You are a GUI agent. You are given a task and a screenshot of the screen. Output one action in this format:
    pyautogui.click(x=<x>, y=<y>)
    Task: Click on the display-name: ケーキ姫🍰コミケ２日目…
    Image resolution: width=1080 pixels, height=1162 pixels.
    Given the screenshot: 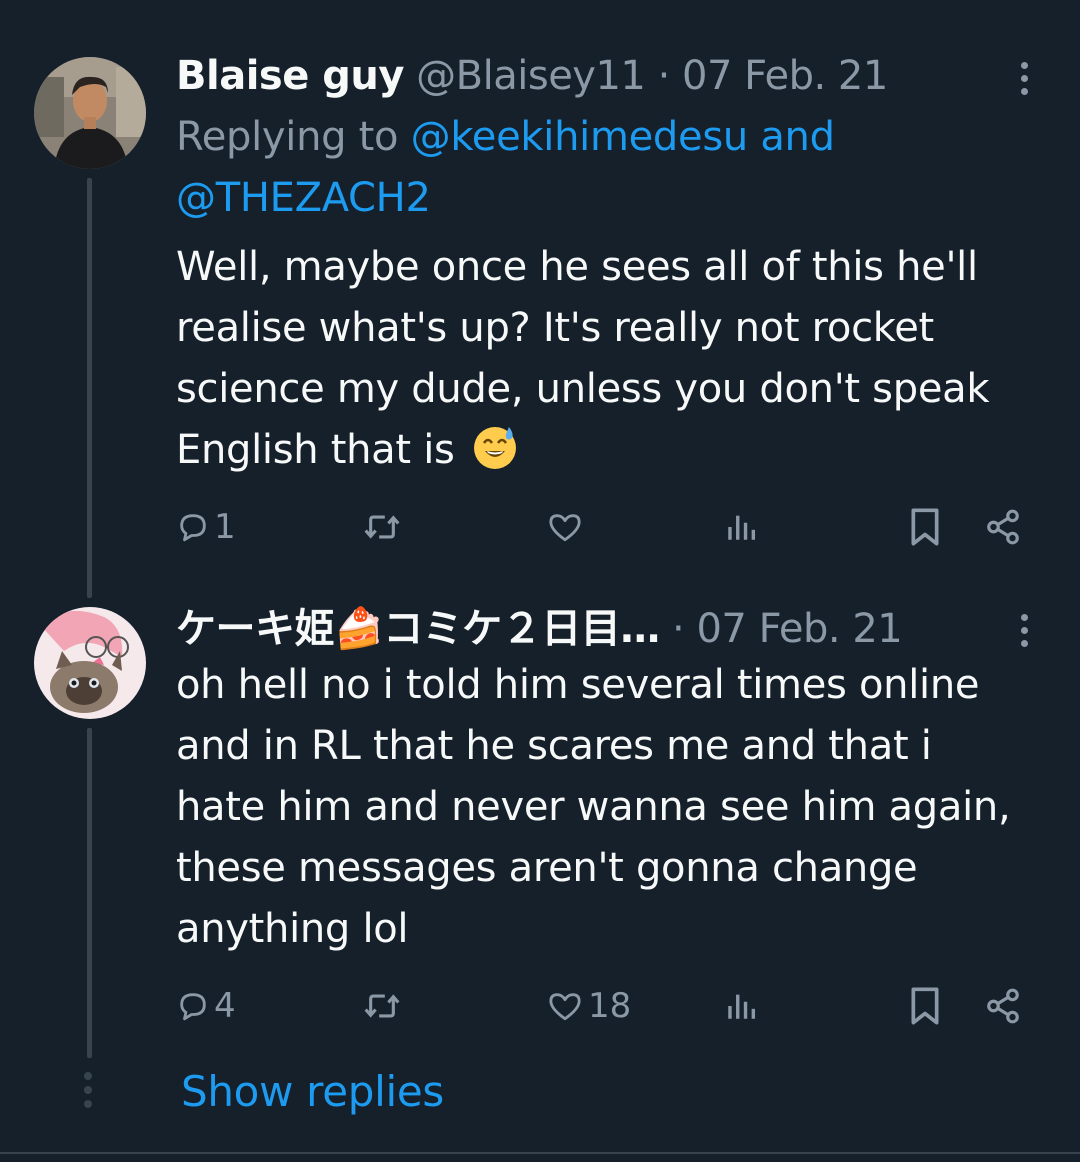 What is the action you would take?
    pyautogui.click(x=418, y=629)
    